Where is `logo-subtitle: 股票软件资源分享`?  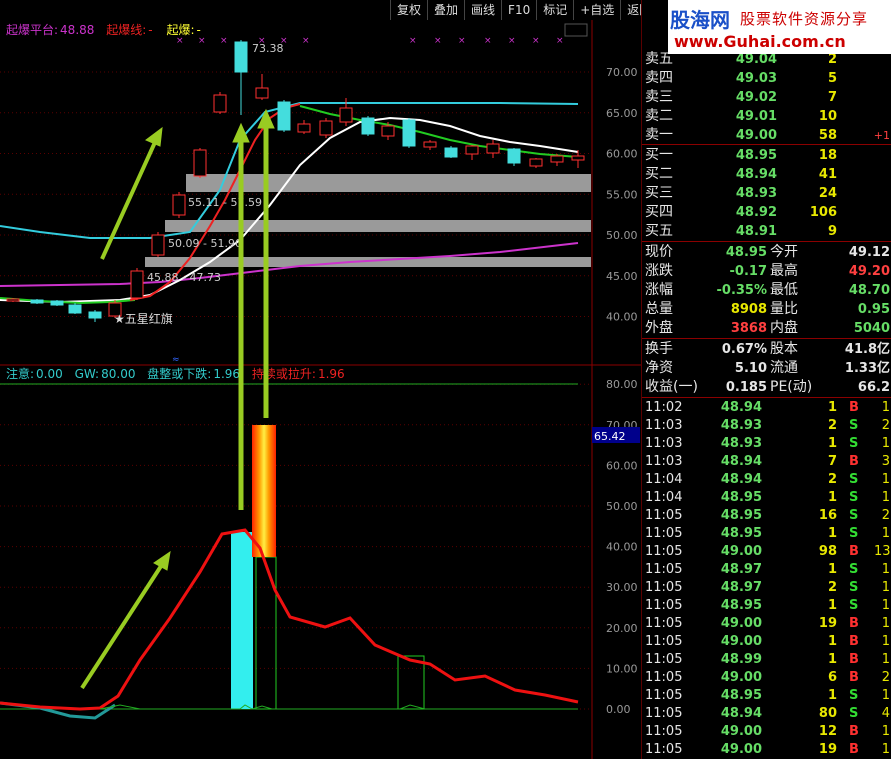
logo-subtitle: 股票软件资源分享 is located at coordinates (804, 19).